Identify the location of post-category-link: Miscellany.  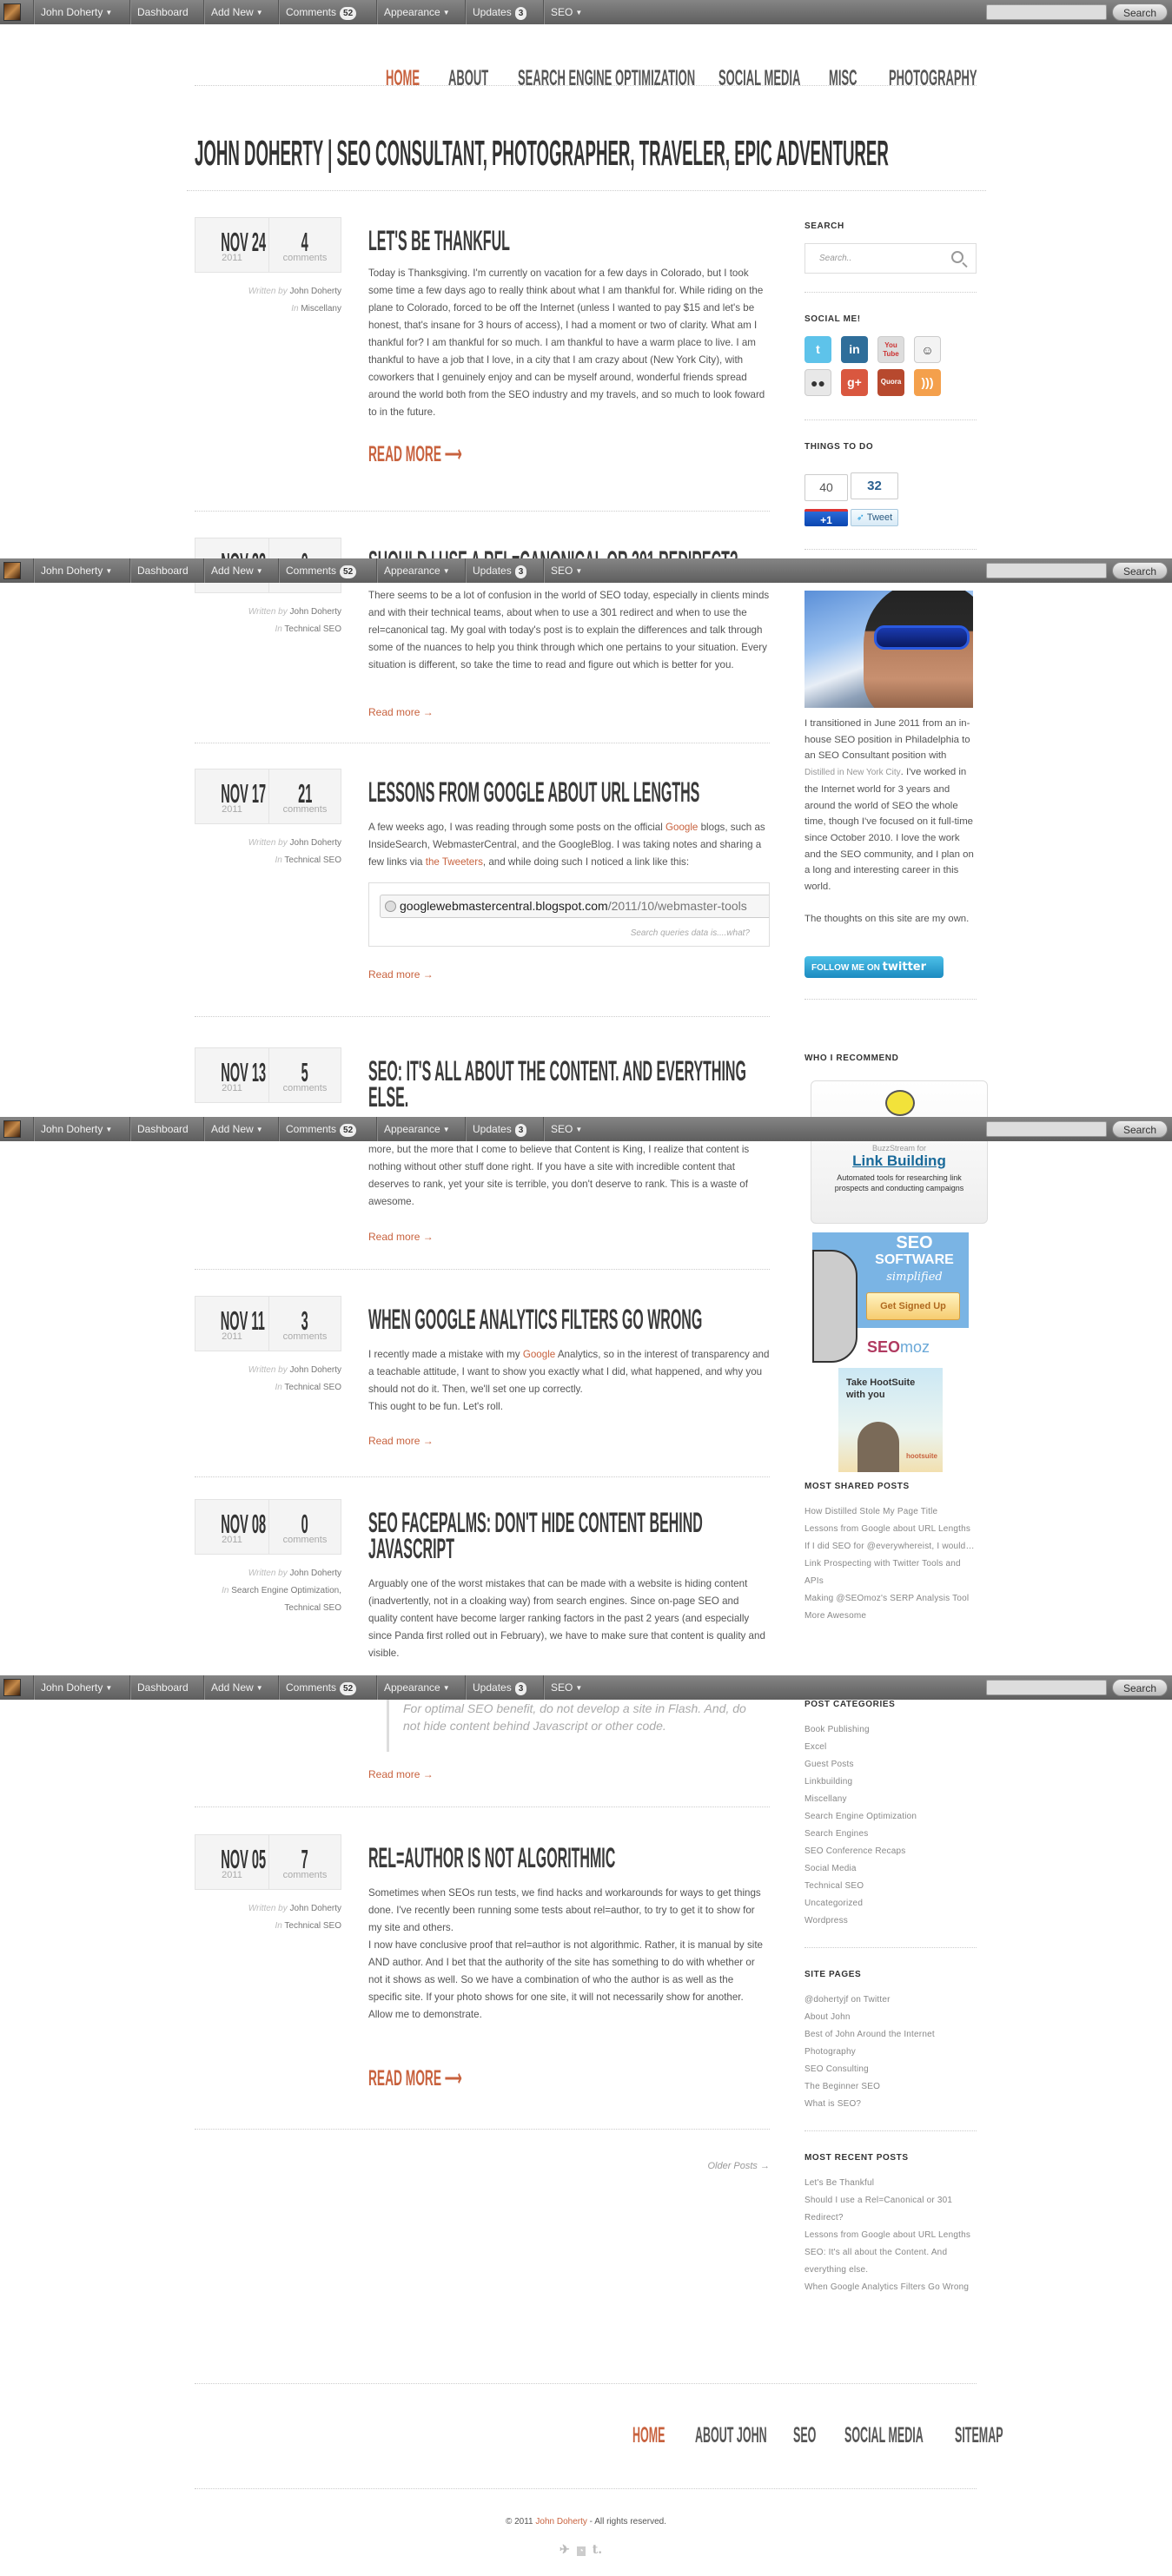
(321, 309).